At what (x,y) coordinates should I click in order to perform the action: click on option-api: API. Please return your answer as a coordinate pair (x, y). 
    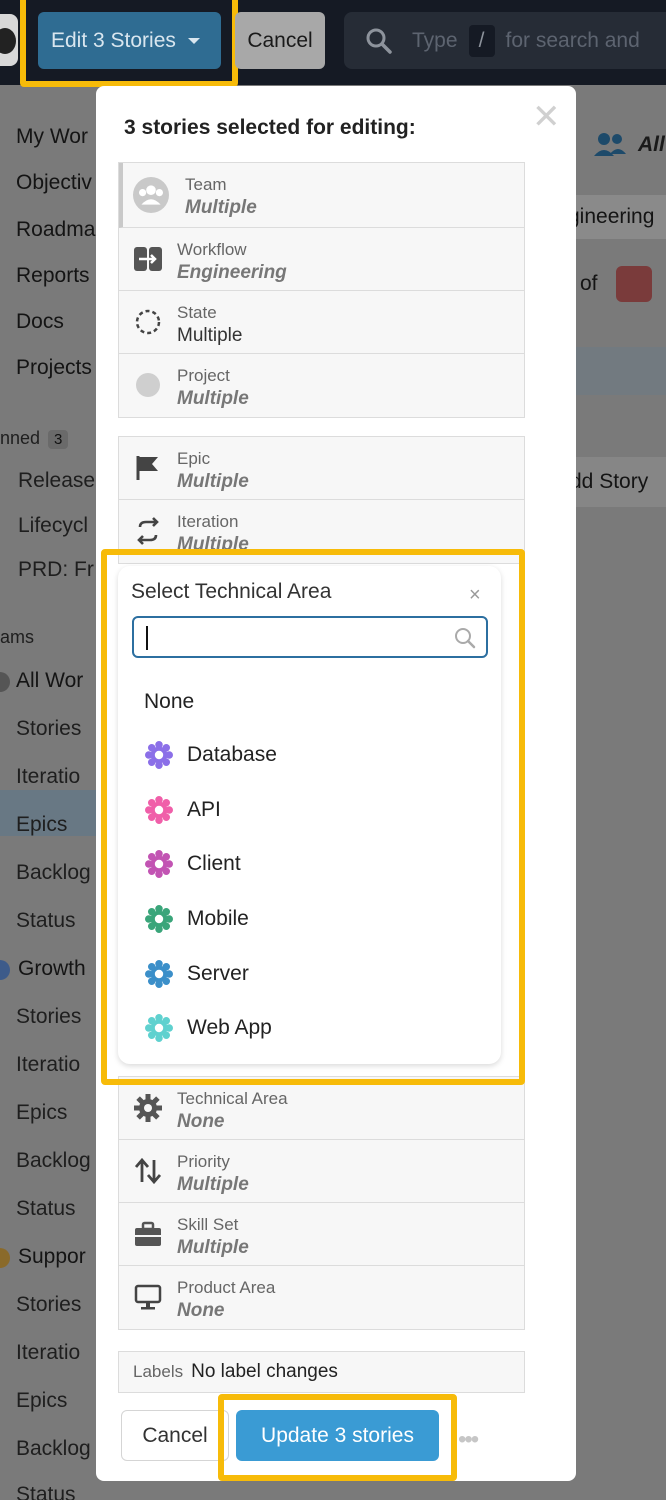
    Looking at the image, I should click on (309, 810).